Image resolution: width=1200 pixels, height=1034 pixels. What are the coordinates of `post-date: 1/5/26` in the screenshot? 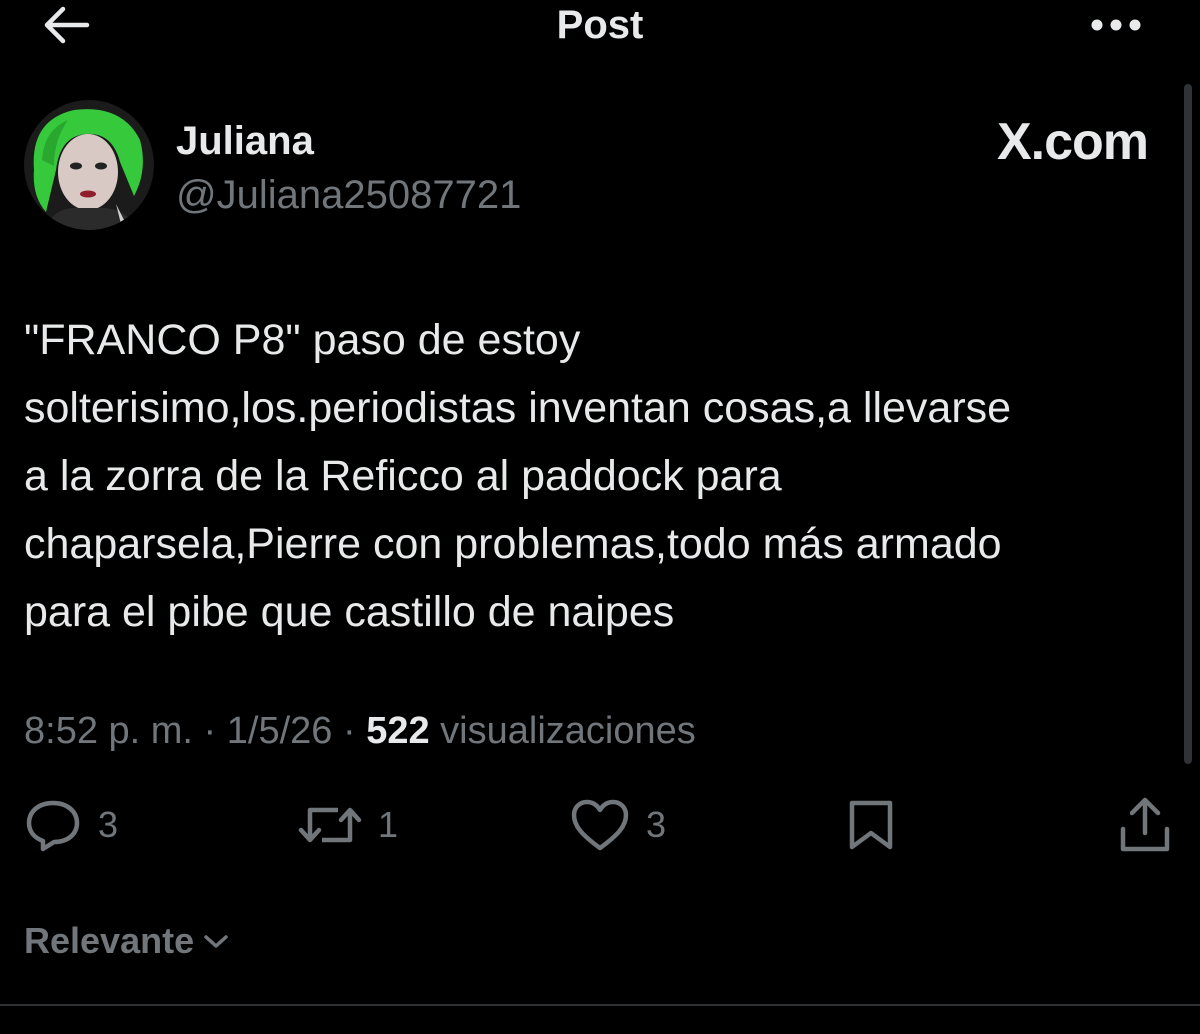 It's located at (279, 731).